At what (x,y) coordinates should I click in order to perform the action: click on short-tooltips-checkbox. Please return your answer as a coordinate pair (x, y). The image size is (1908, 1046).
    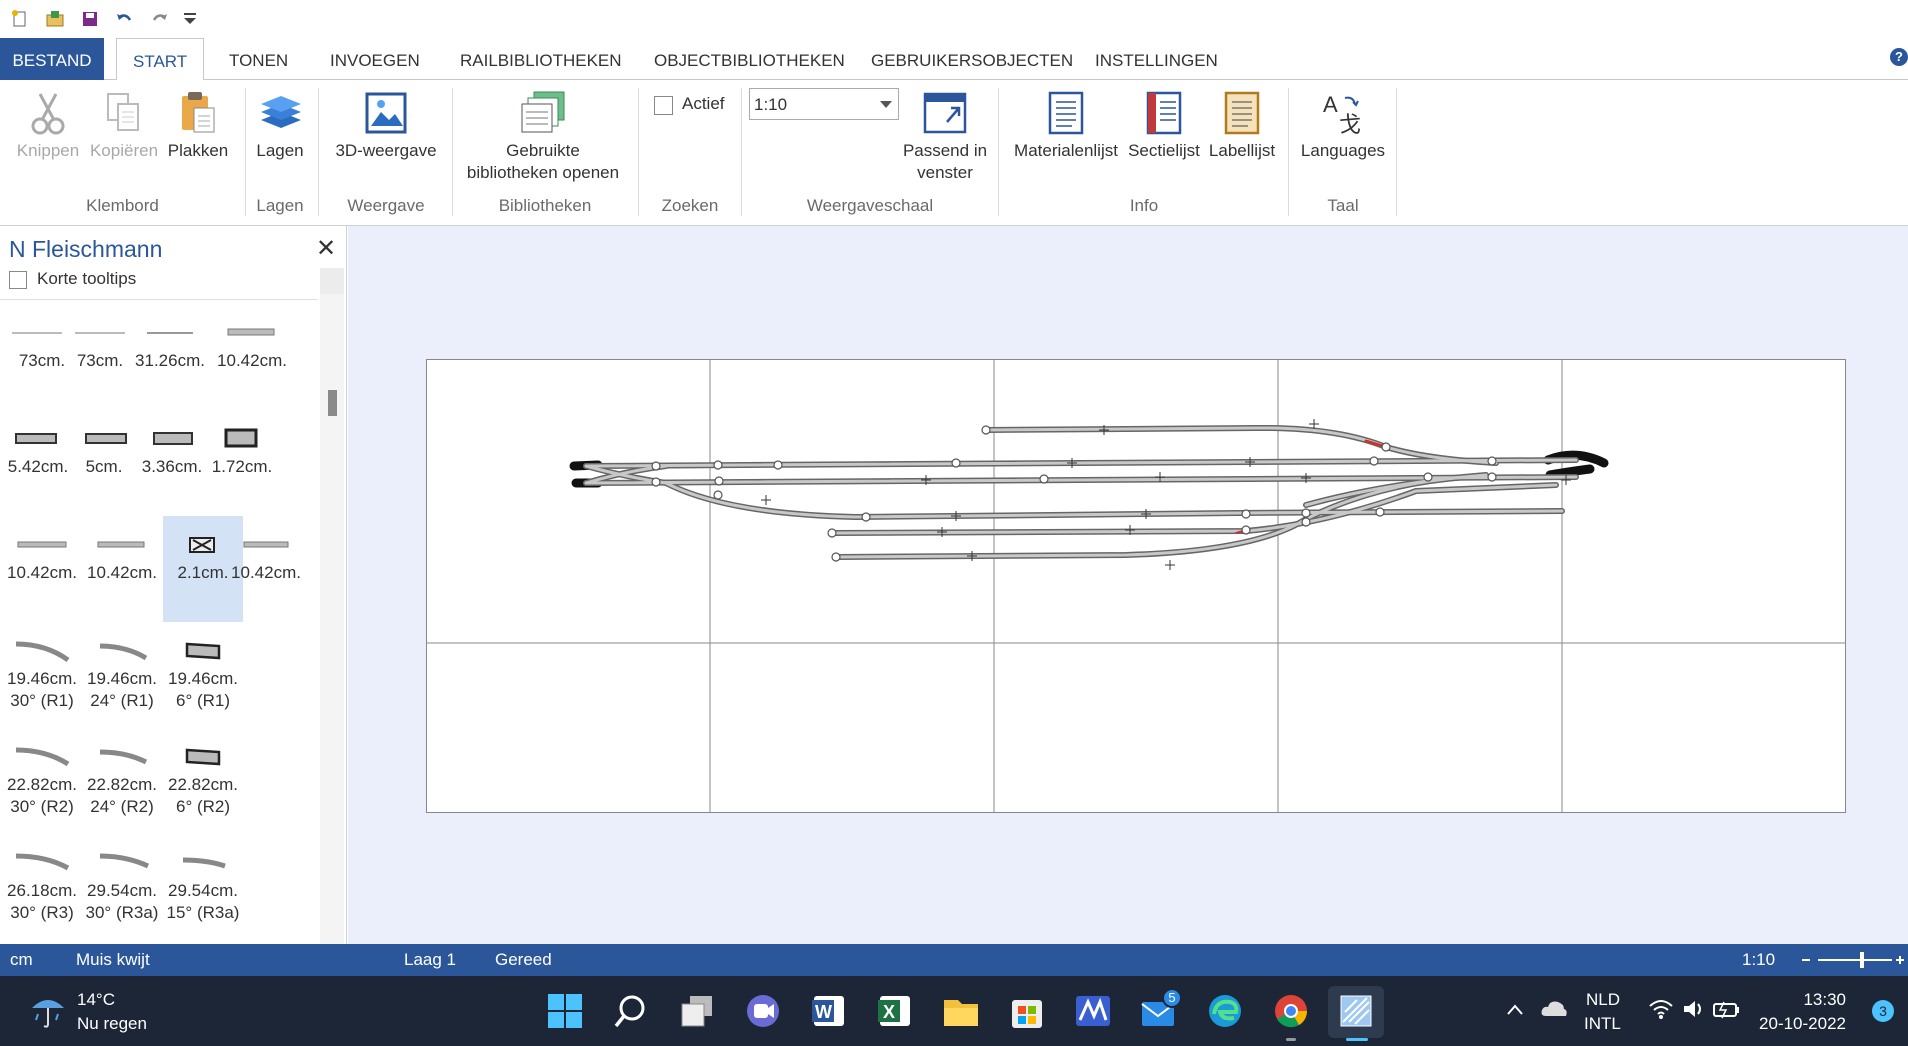
    Looking at the image, I should click on (18, 280).